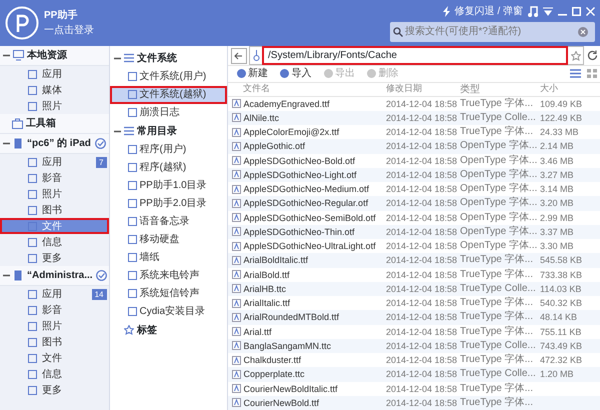 This screenshot has height=410, width=600. I want to click on tree-item: PP助手2.0目录, so click(168, 203).